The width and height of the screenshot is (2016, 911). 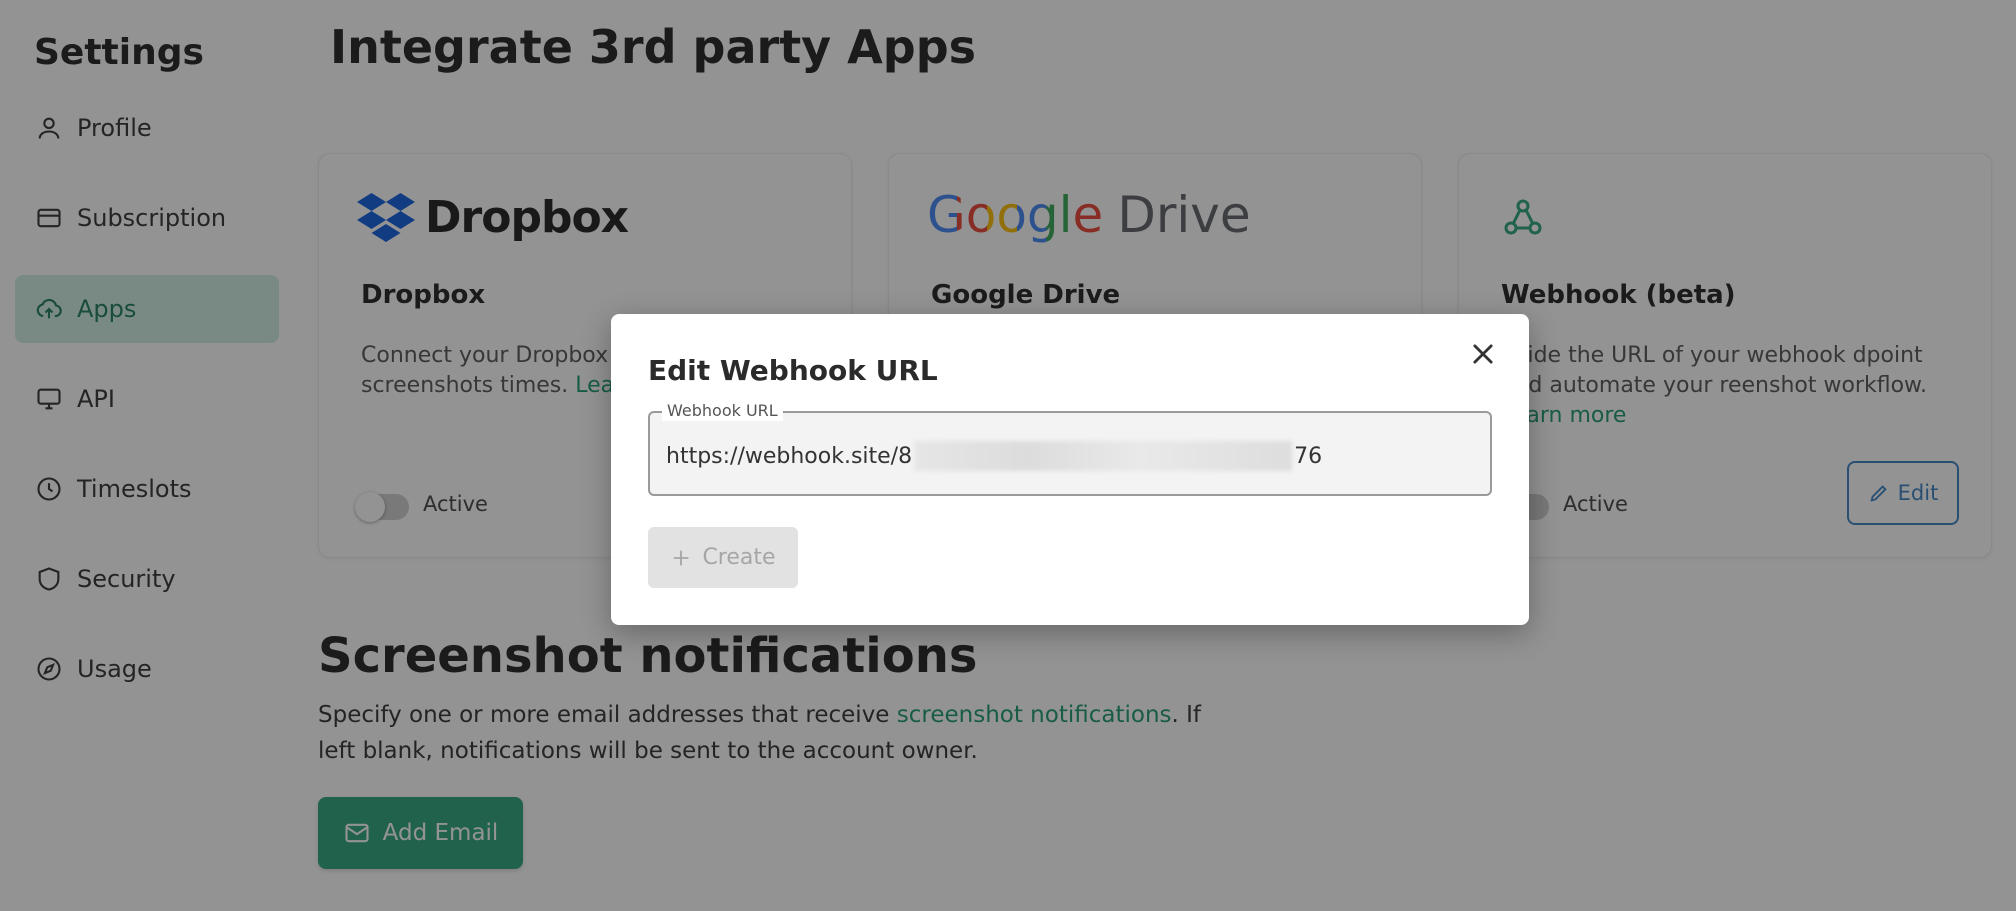 I want to click on close-button, so click(x=1483, y=354).